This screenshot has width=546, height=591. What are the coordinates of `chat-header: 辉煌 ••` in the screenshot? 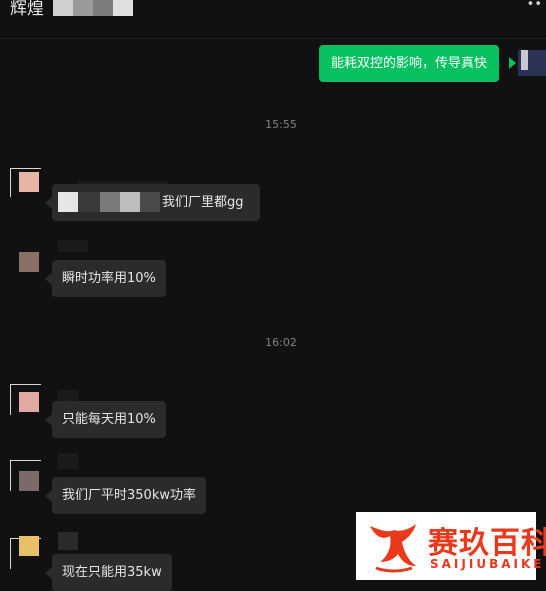 It's located at (273, 19).